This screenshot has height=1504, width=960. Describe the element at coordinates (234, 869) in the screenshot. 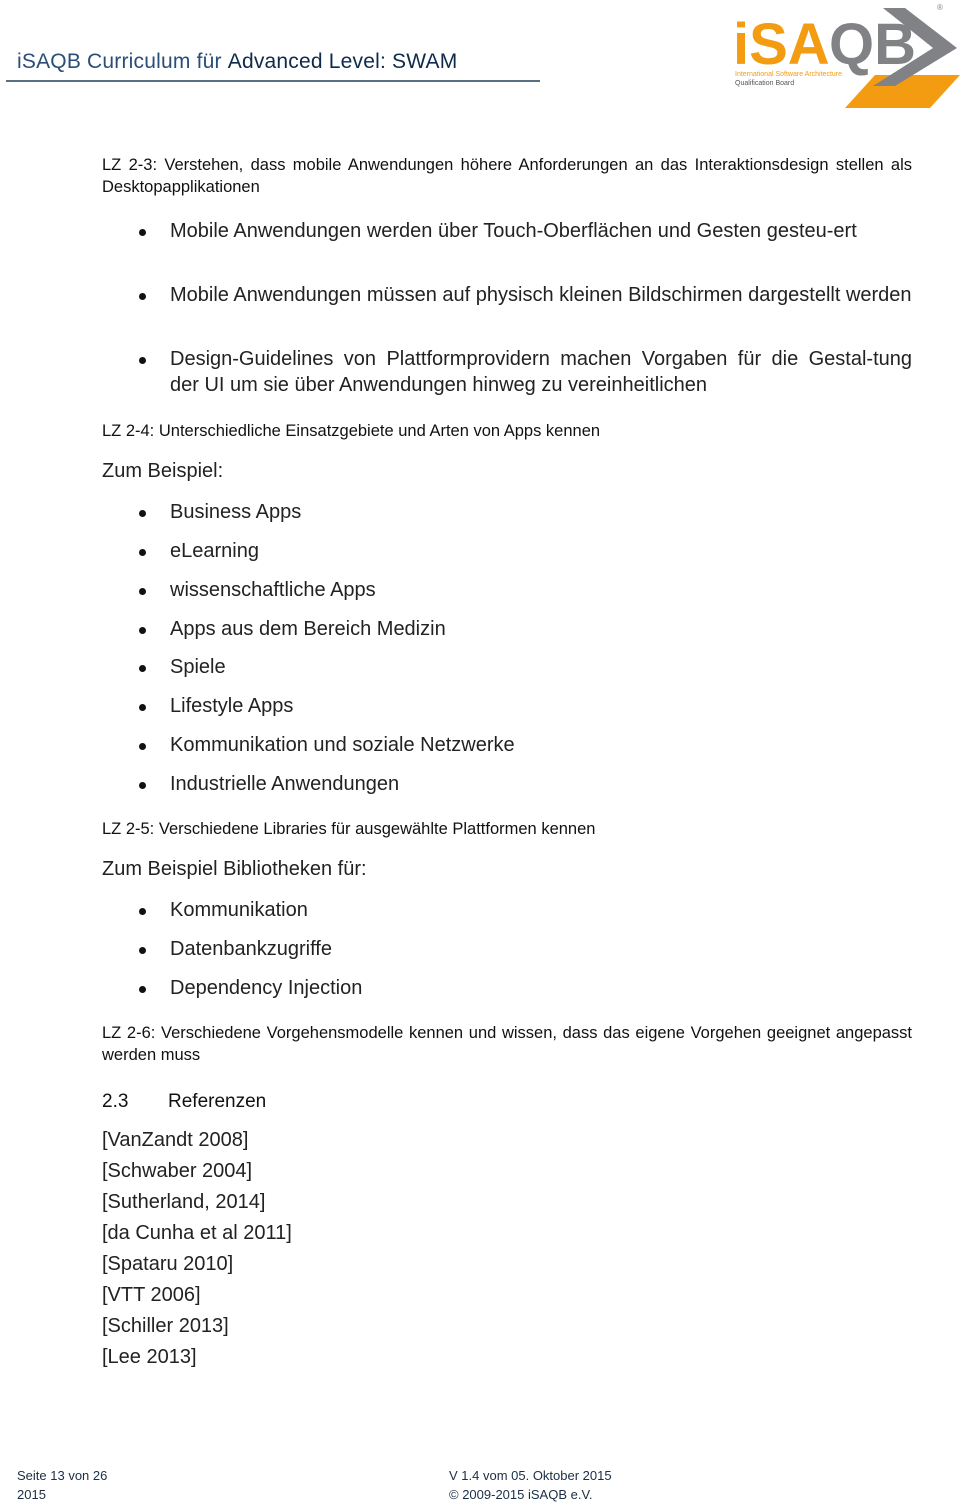

I see `libraries-intro: Zum Beispiel Bibliotheken für:` at that location.